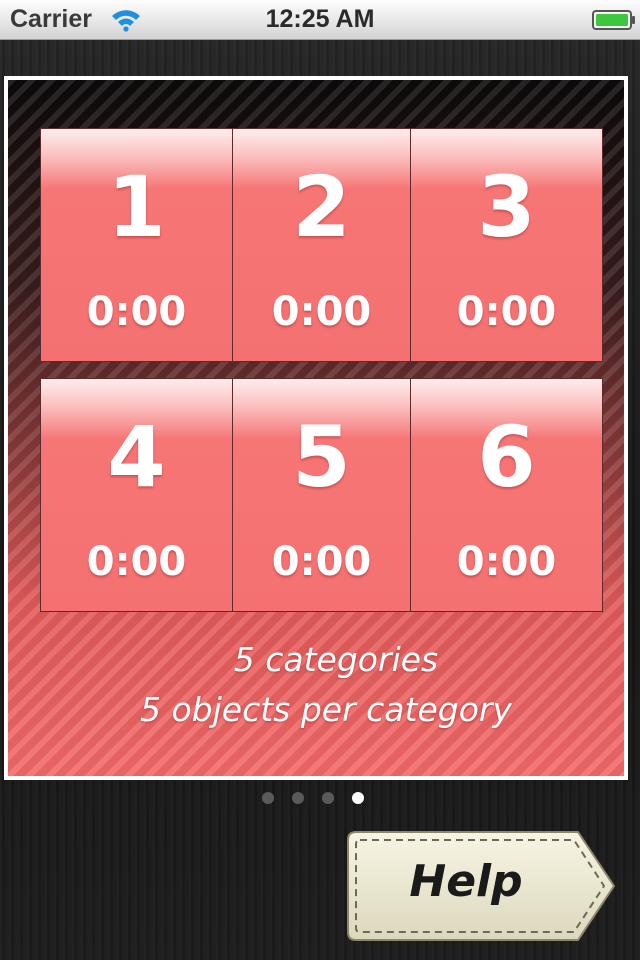 The height and width of the screenshot is (960, 640). Describe the element at coordinates (321, 207) in the screenshot. I see `level-number: 2` at that location.